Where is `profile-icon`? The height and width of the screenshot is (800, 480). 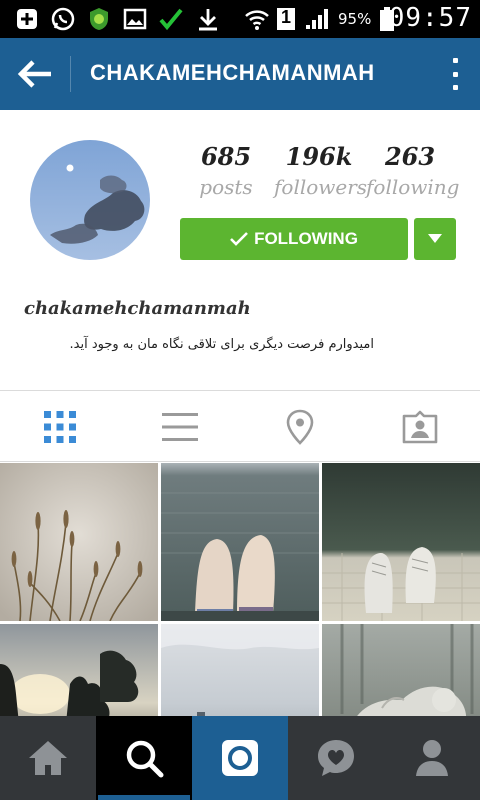 profile-icon is located at coordinates (432, 758).